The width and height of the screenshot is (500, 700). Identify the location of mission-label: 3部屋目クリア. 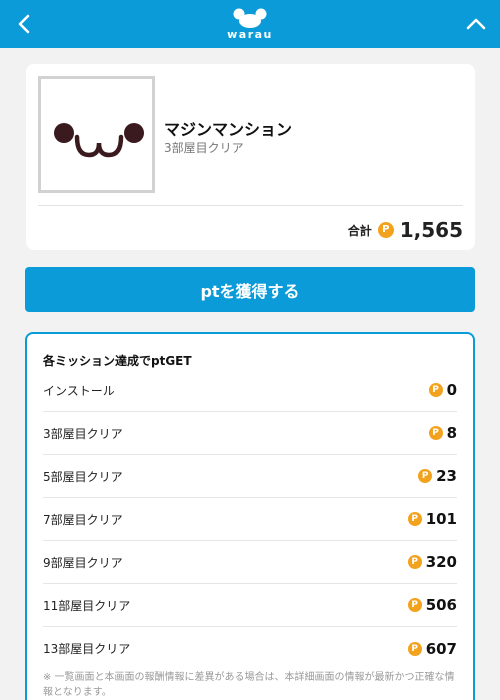
(83, 433).